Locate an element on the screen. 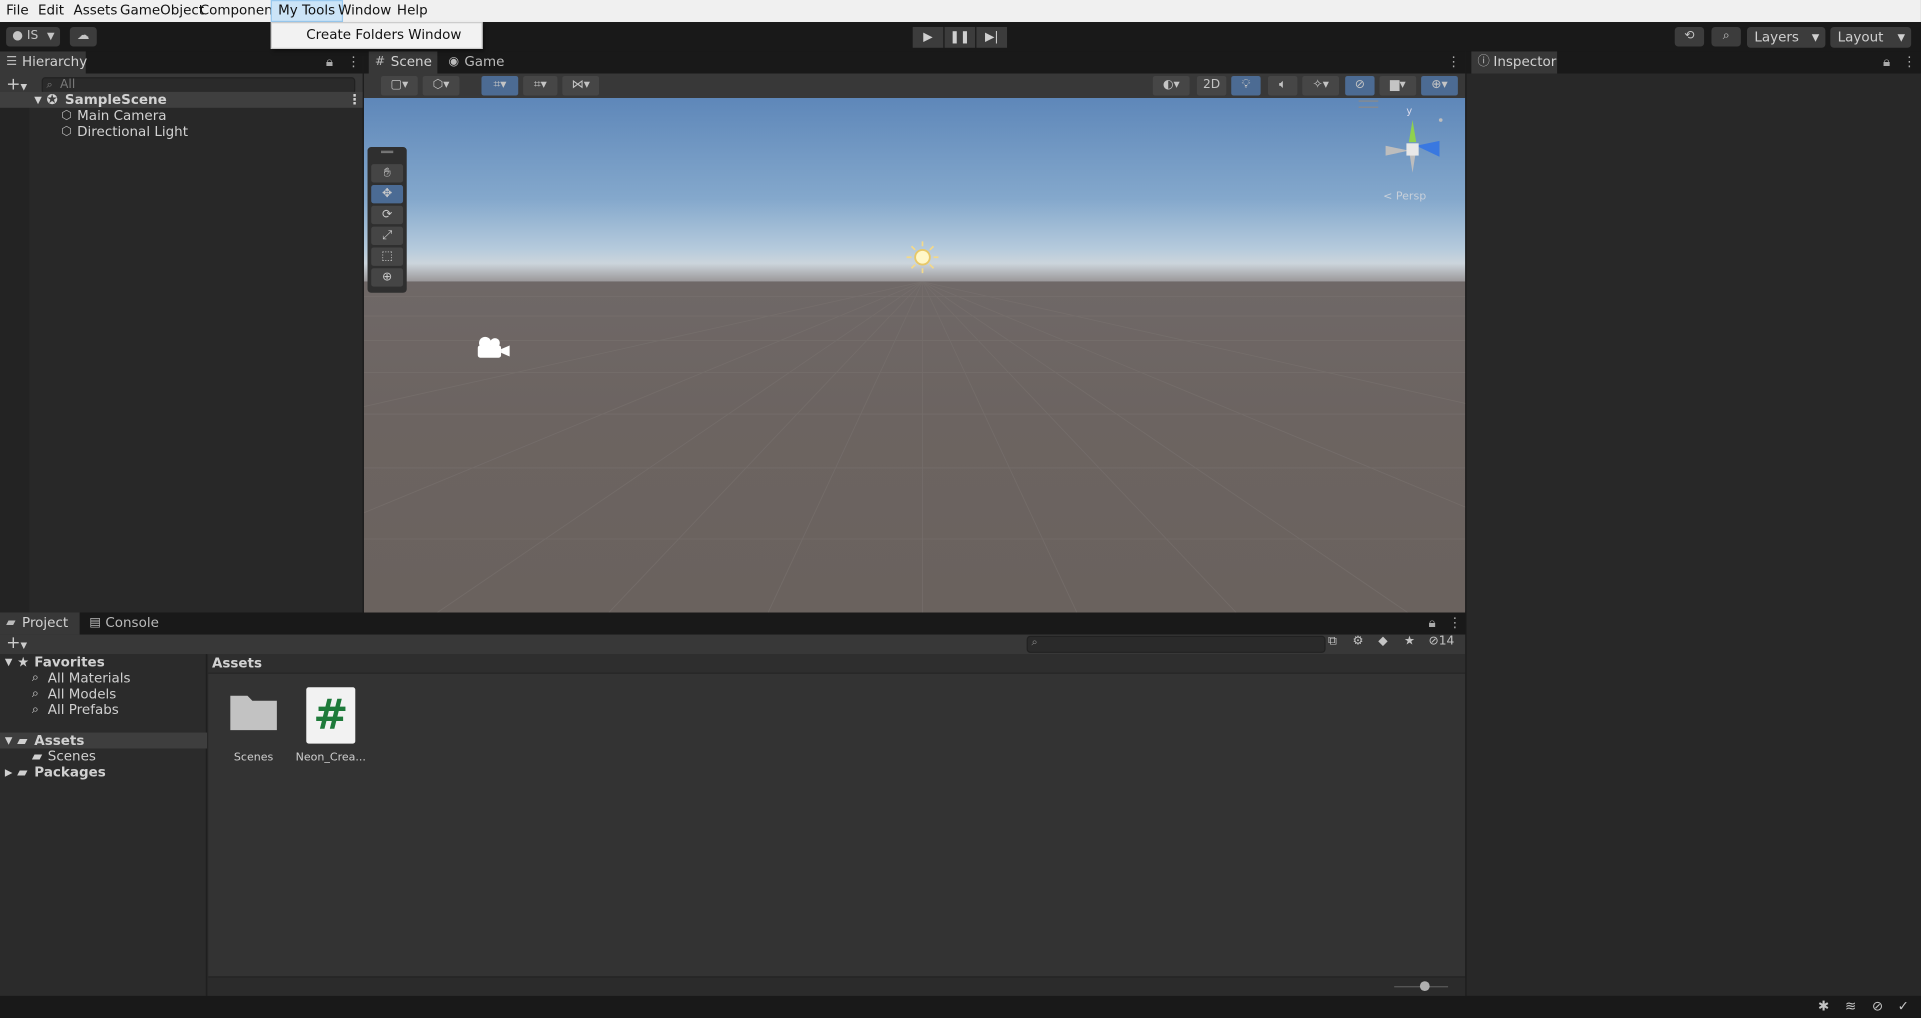 This screenshot has width=1921, height=1018. breadcrumb: Assets is located at coordinates (837, 664).